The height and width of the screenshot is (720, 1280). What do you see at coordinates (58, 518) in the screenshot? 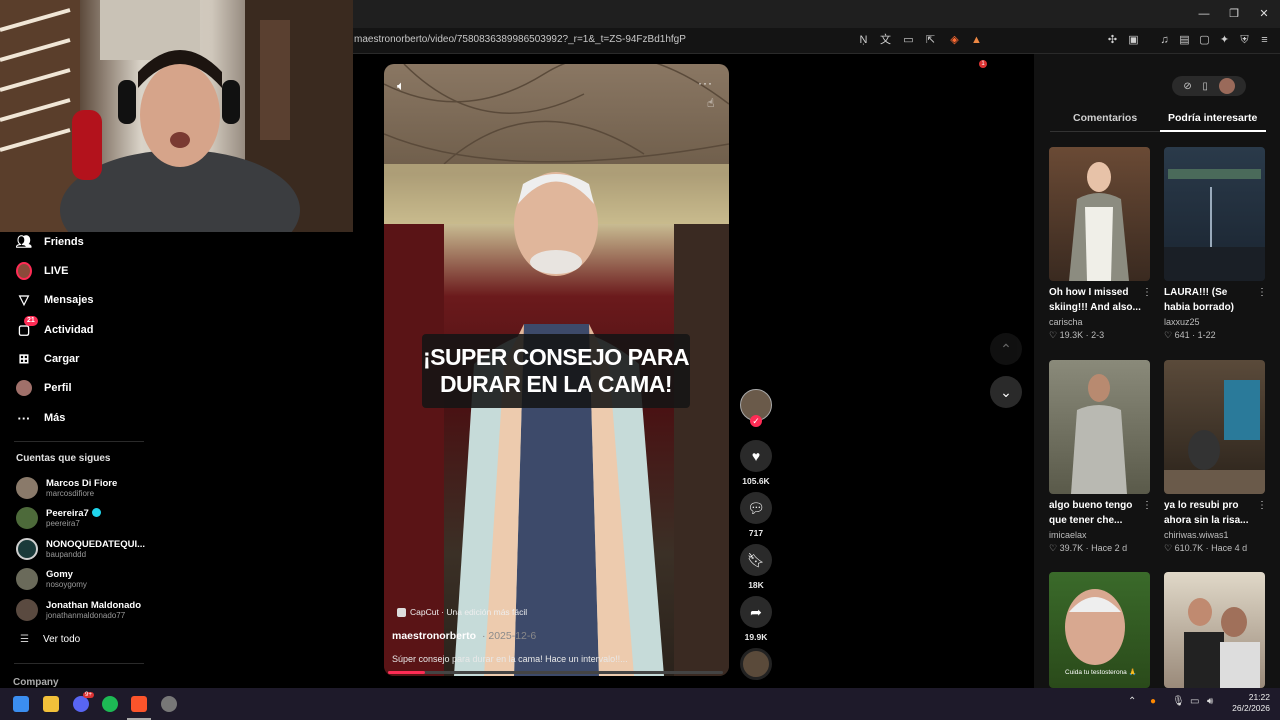
I see `following-account: Peereira7 peereira7` at bounding box center [58, 518].